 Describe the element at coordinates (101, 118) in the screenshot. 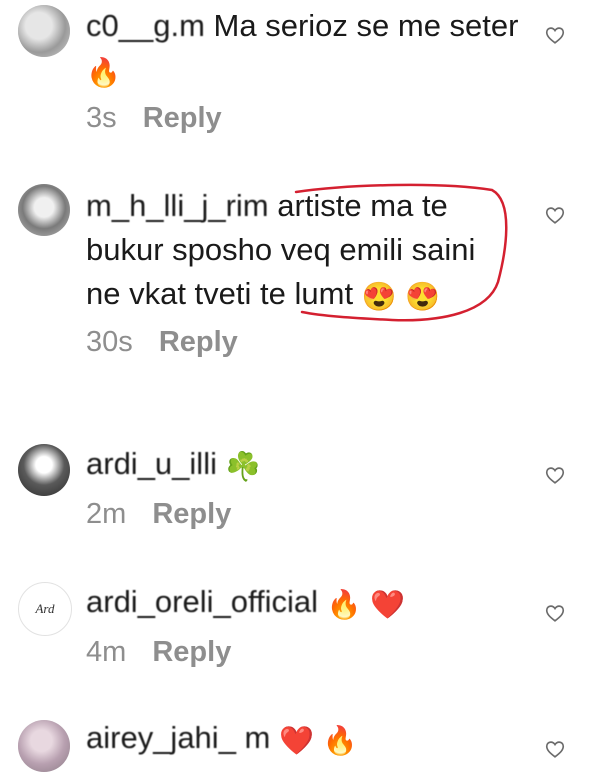

I see `comment-timestamp: 3s` at that location.